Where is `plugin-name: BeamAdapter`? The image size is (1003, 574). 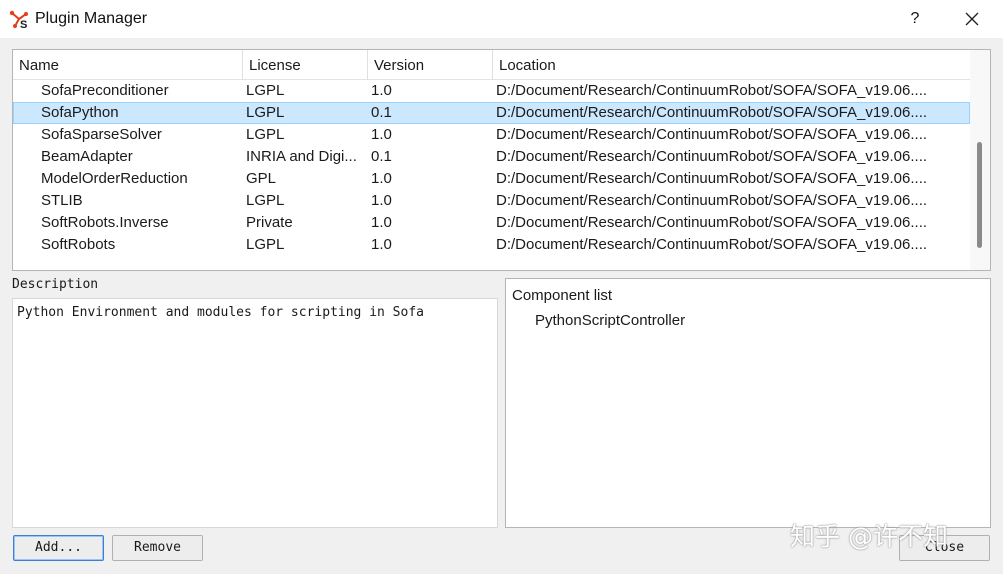 plugin-name: BeamAdapter is located at coordinates (87, 156).